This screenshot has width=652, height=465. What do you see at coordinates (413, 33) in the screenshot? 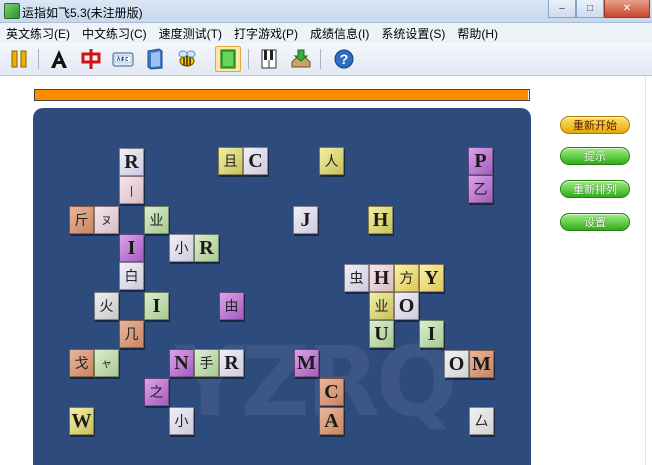
I see `menu-settings: 系统设置(S)` at bounding box center [413, 33].